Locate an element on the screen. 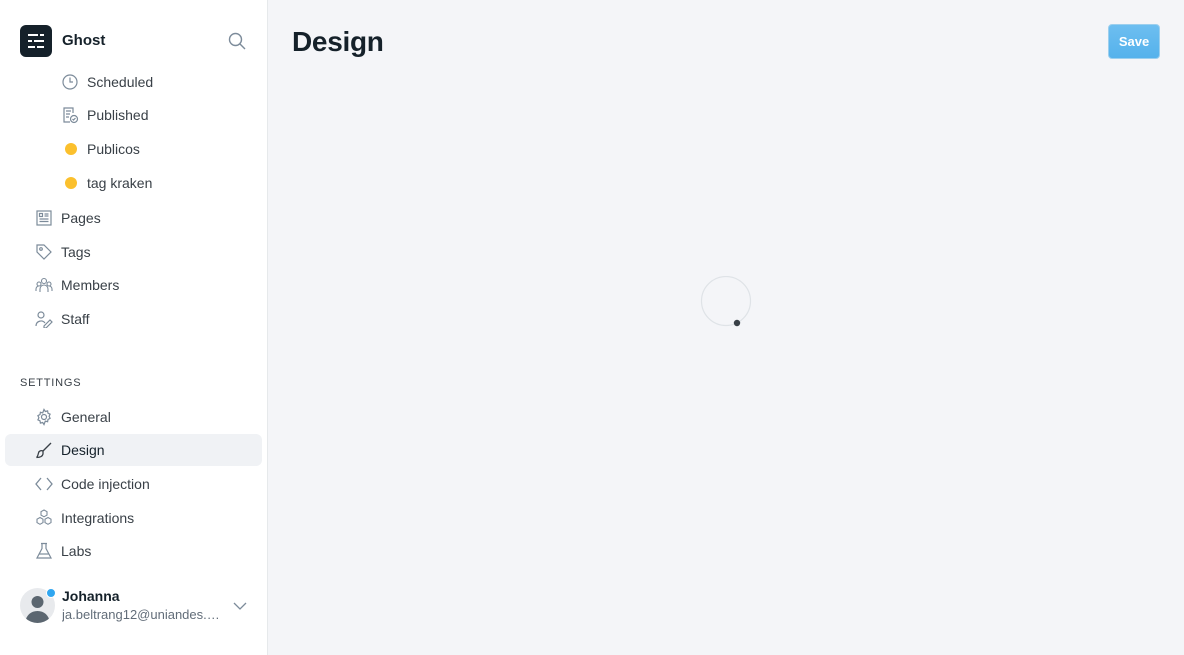  chevron-down-icon is located at coordinates (240, 606).